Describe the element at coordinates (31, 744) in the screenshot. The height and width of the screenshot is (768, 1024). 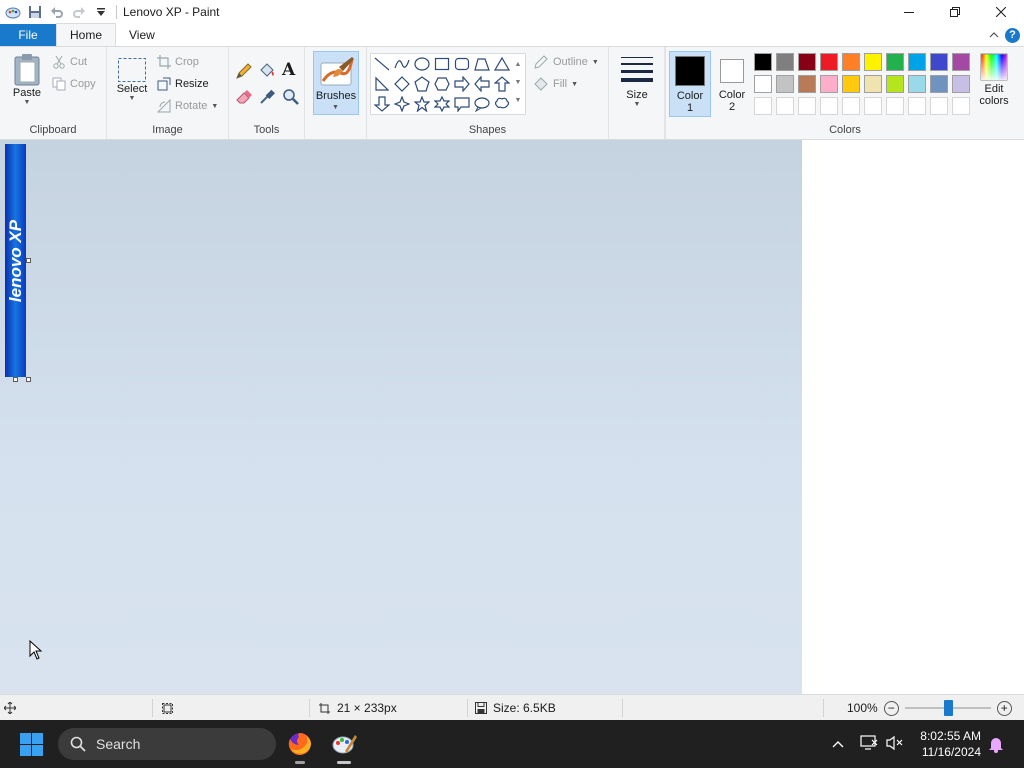
I see `start-button` at that location.